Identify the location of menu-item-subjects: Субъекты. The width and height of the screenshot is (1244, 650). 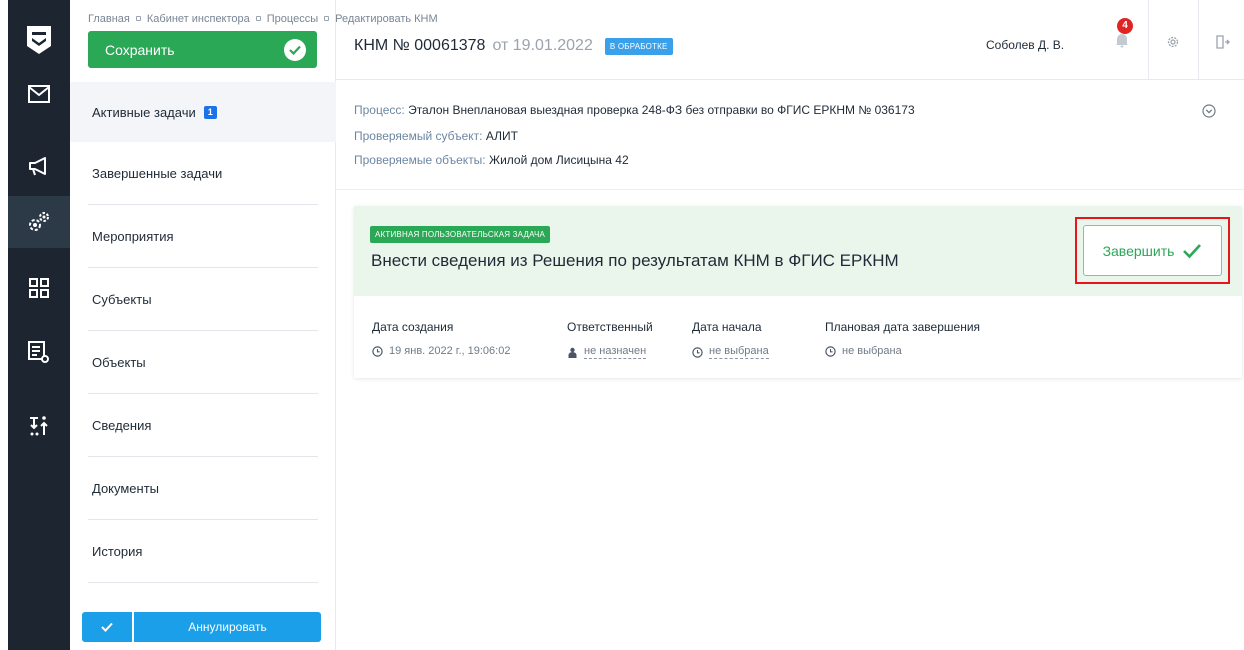
(203, 299).